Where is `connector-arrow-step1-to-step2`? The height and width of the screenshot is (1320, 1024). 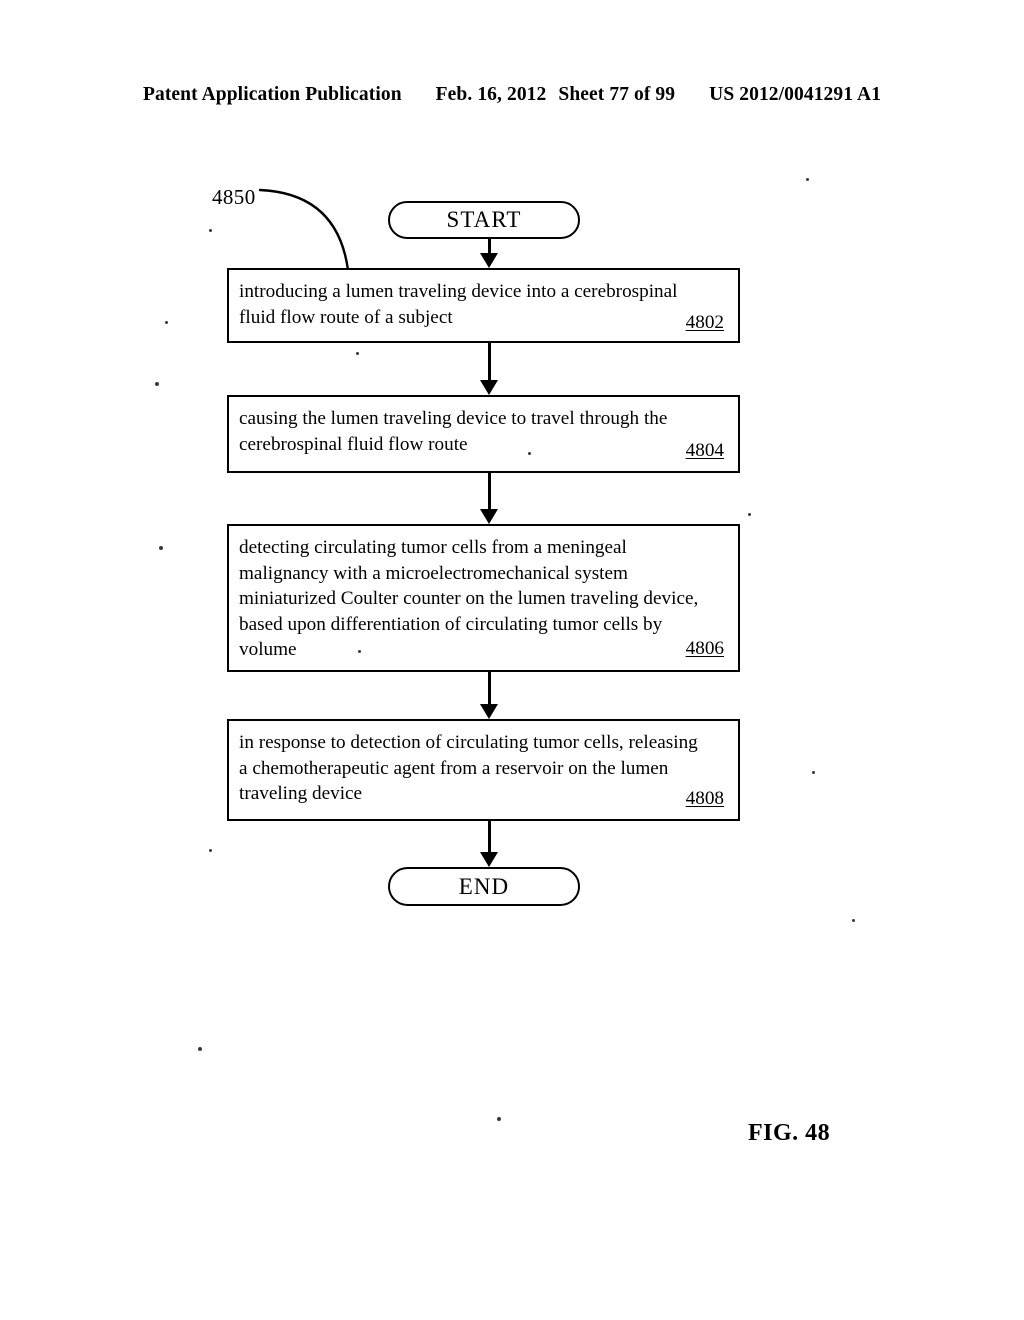 connector-arrow-step1-to-step2 is located at coordinates (490, 369).